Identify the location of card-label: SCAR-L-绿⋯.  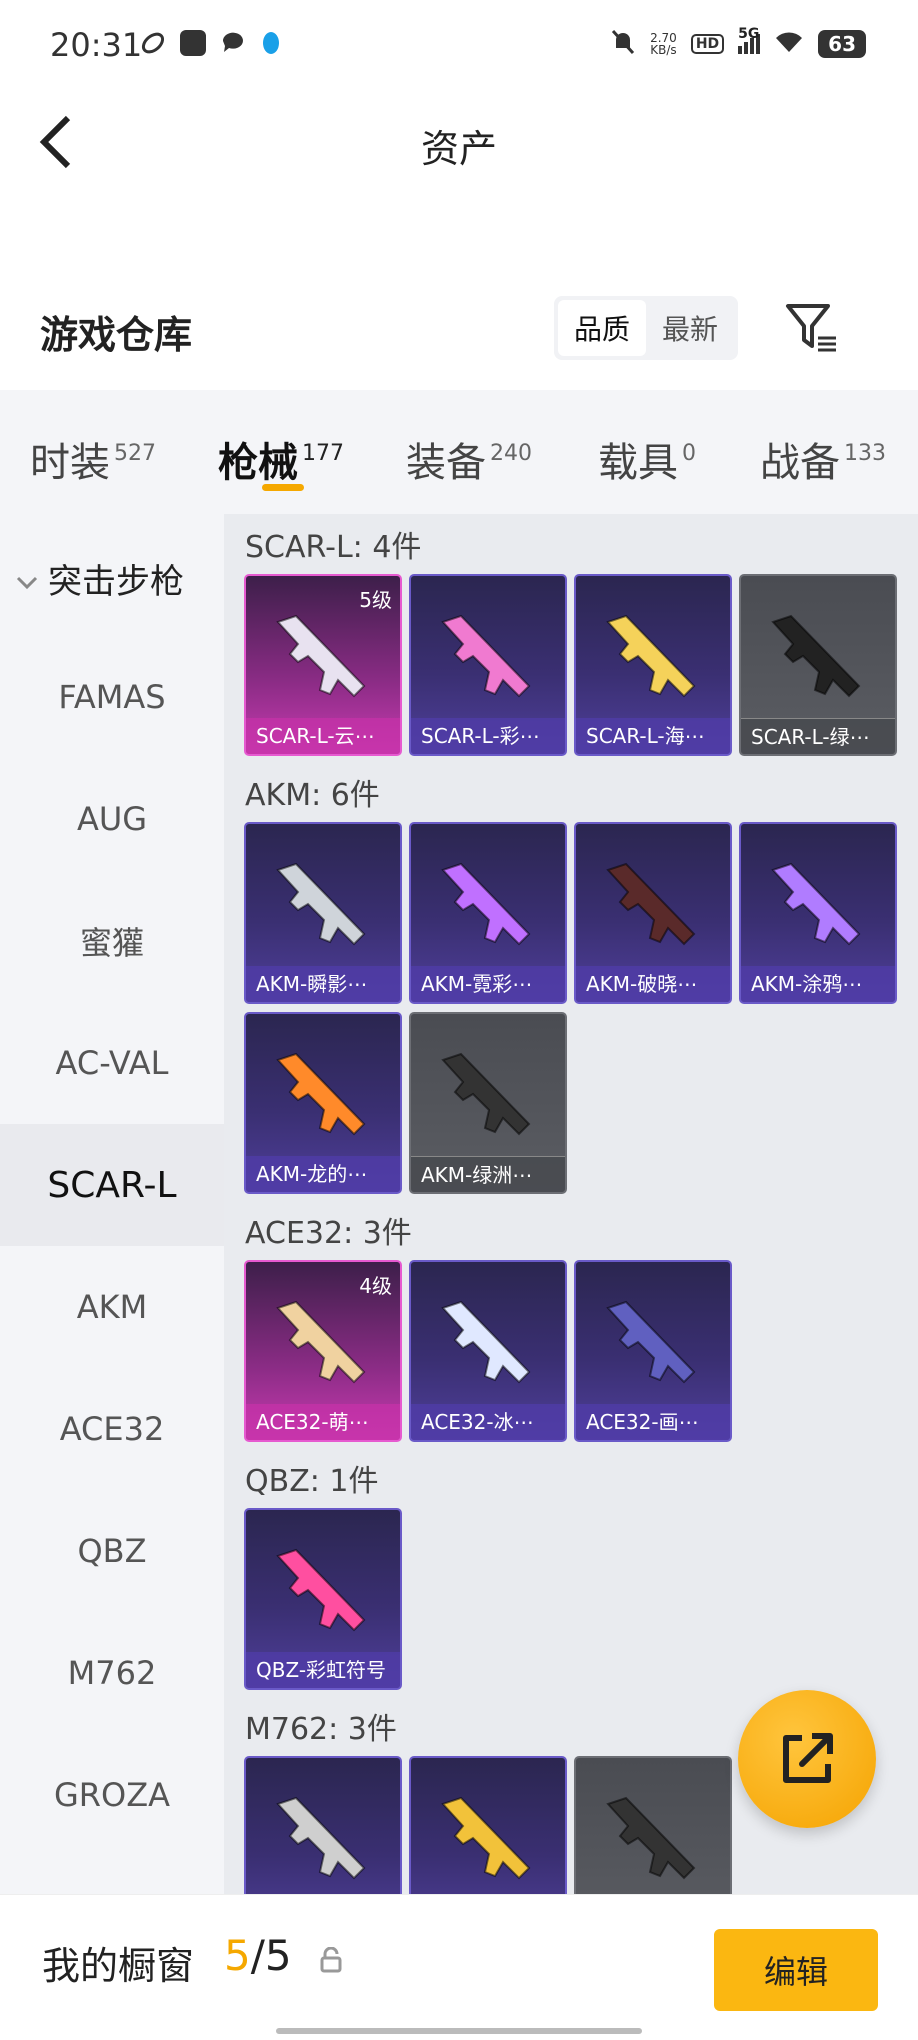
(818, 736).